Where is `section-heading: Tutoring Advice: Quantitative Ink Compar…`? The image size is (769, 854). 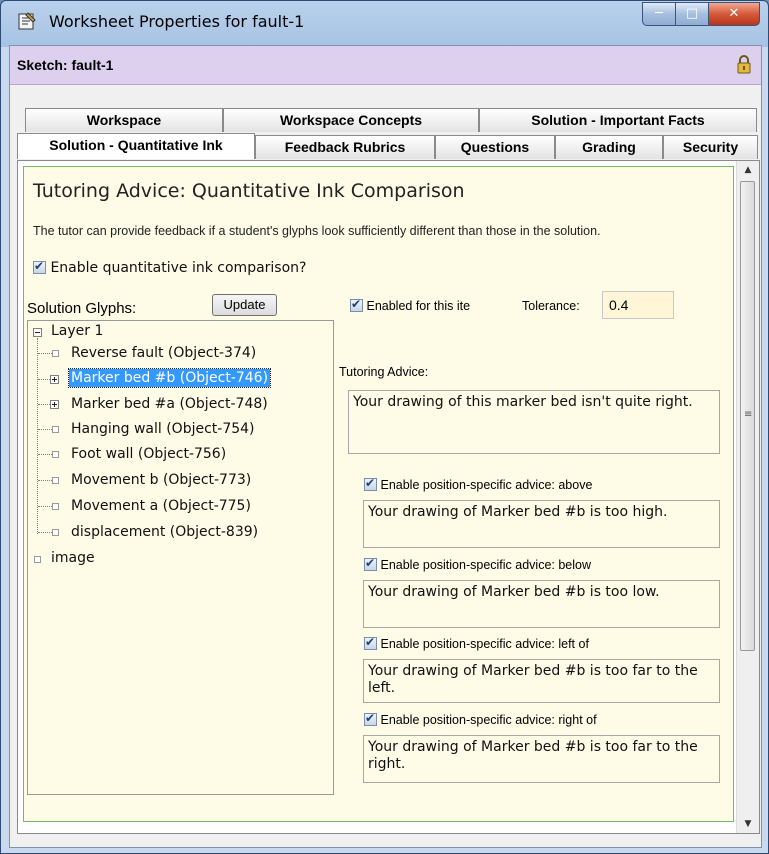 section-heading: Tutoring Advice: Quantitative Ink Compar… is located at coordinates (249, 191).